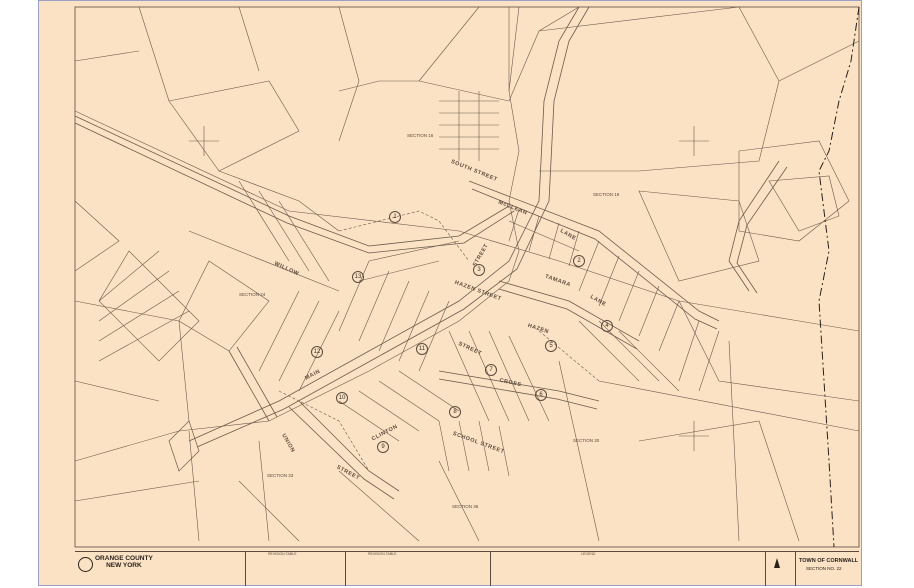  I want to click on block-number: 5, so click(551, 346).